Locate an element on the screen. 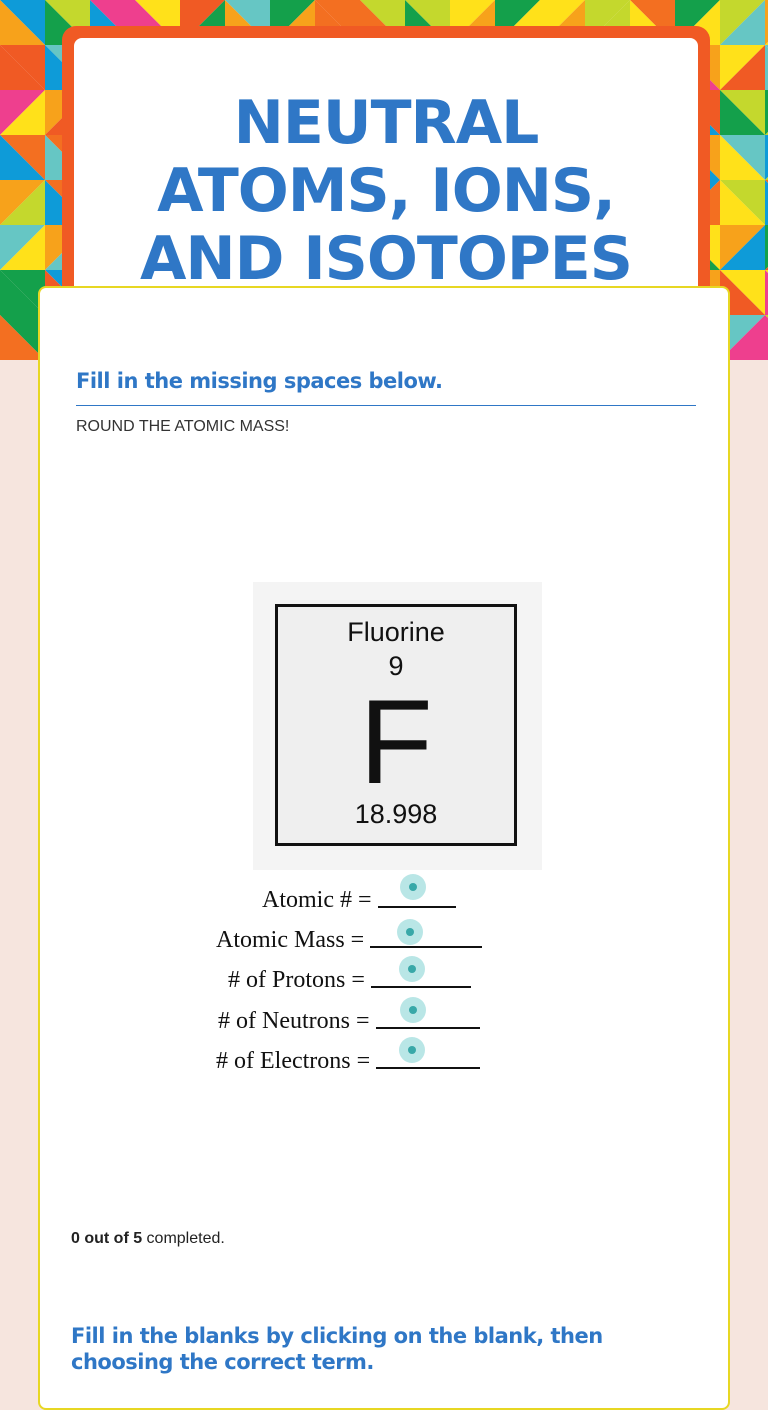 The image size is (768, 1410). section-heading-fill-missing: Fill in the missing spaces below. is located at coordinates (259, 381).